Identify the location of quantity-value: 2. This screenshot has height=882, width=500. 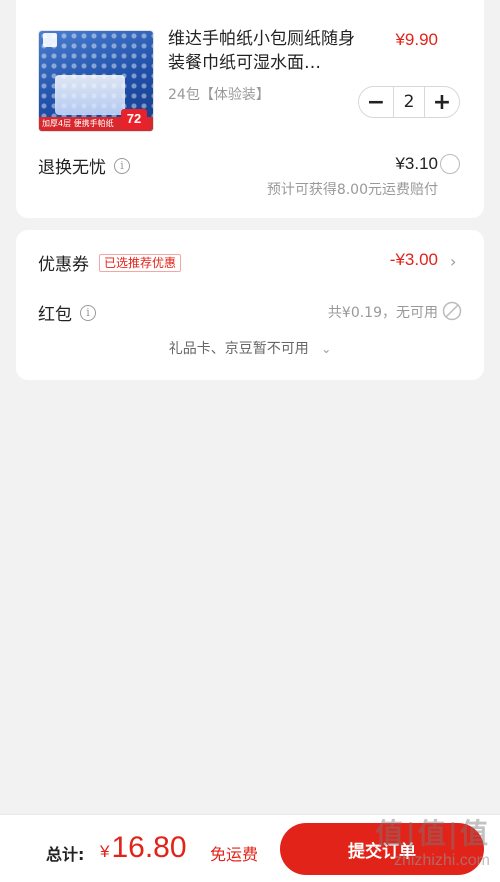
(409, 102).